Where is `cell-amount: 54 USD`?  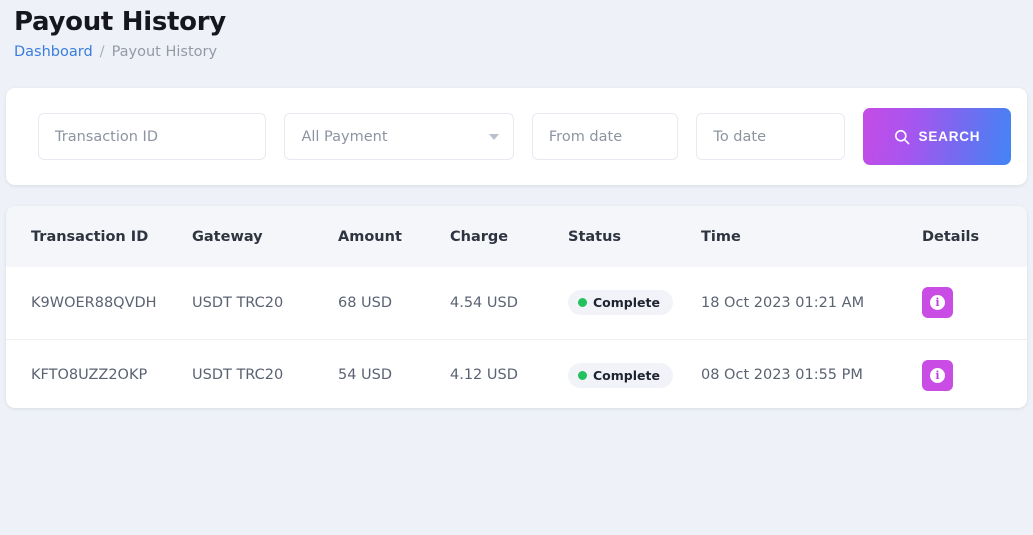 cell-amount: 54 USD is located at coordinates (365, 375).